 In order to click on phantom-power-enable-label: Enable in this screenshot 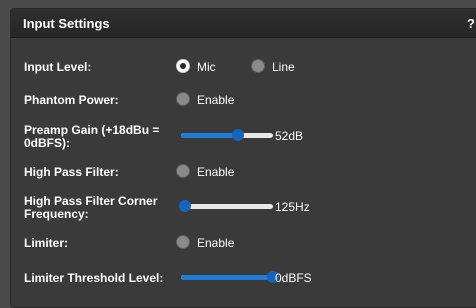, I will do `click(215, 100)`.